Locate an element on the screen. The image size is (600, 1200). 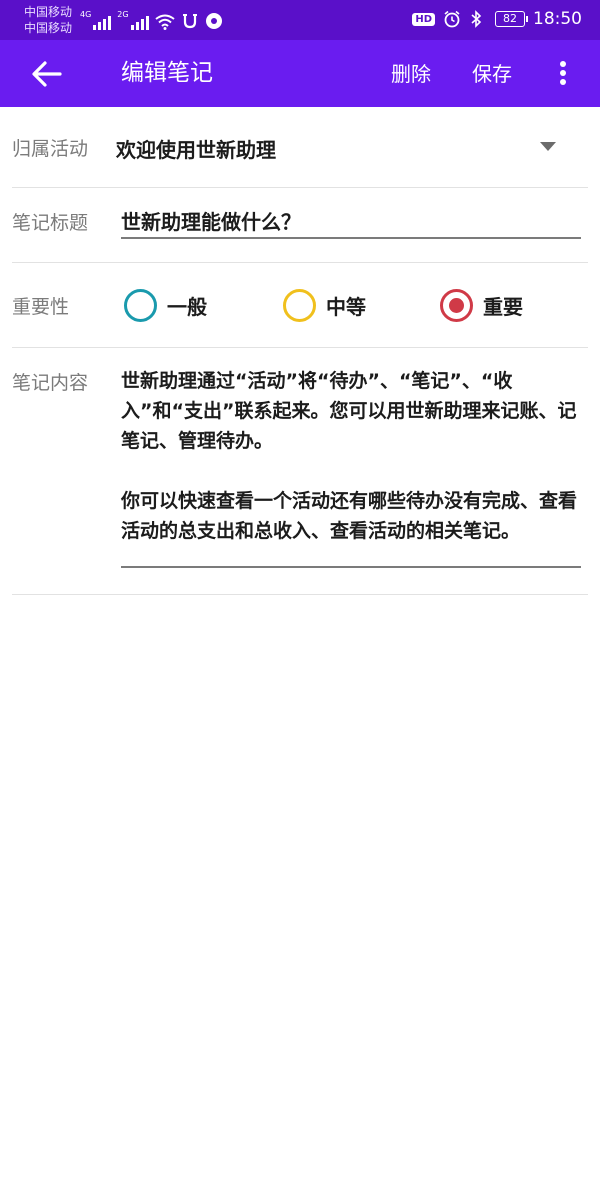
radio-selected-icon is located at coordinates (456, 305).